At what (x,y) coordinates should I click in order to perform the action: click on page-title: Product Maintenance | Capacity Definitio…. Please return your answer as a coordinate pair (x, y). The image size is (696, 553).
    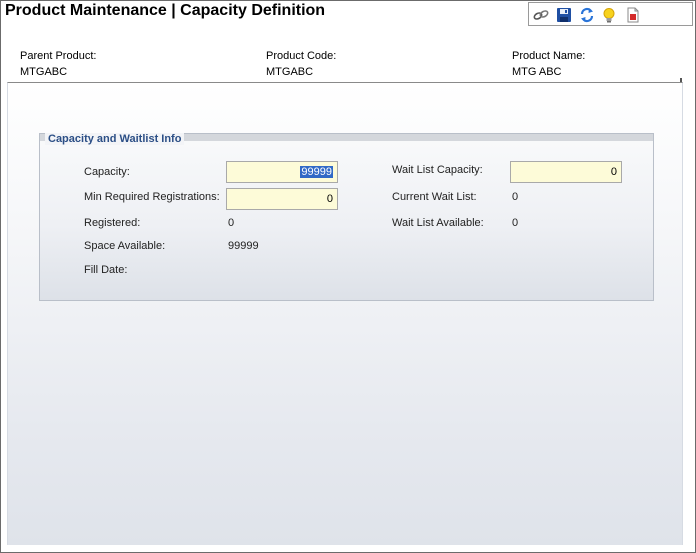
    Looking at the image, I should click on (165, 10).